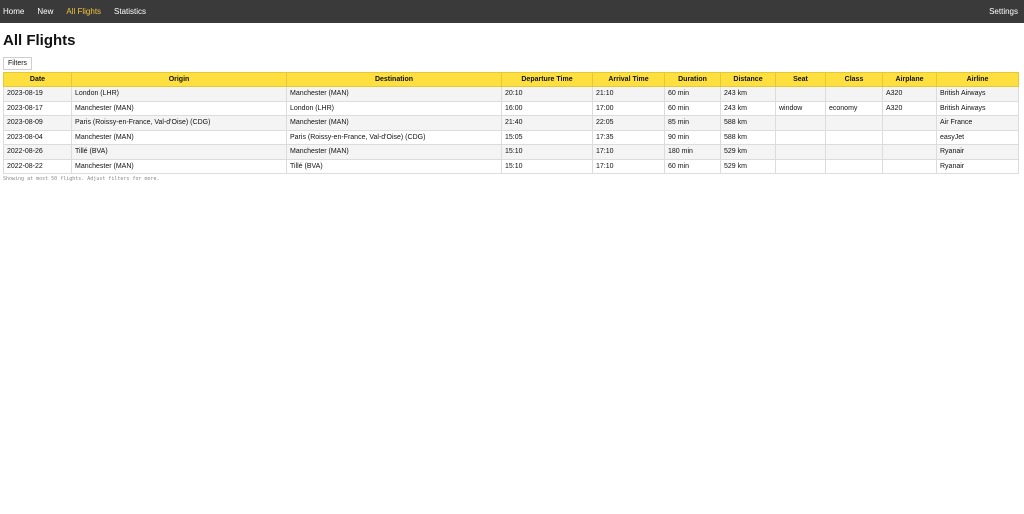 The height and width of the screenshot is (514, 1024). I want to click on column-header-seat: Seat, so click(800, 79).